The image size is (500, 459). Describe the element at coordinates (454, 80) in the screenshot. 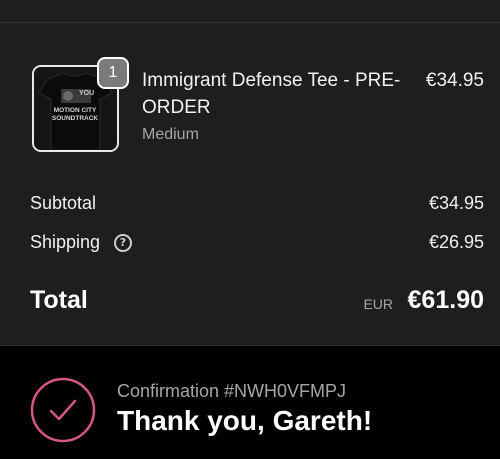

I see `item-price: €34.95` at that location.